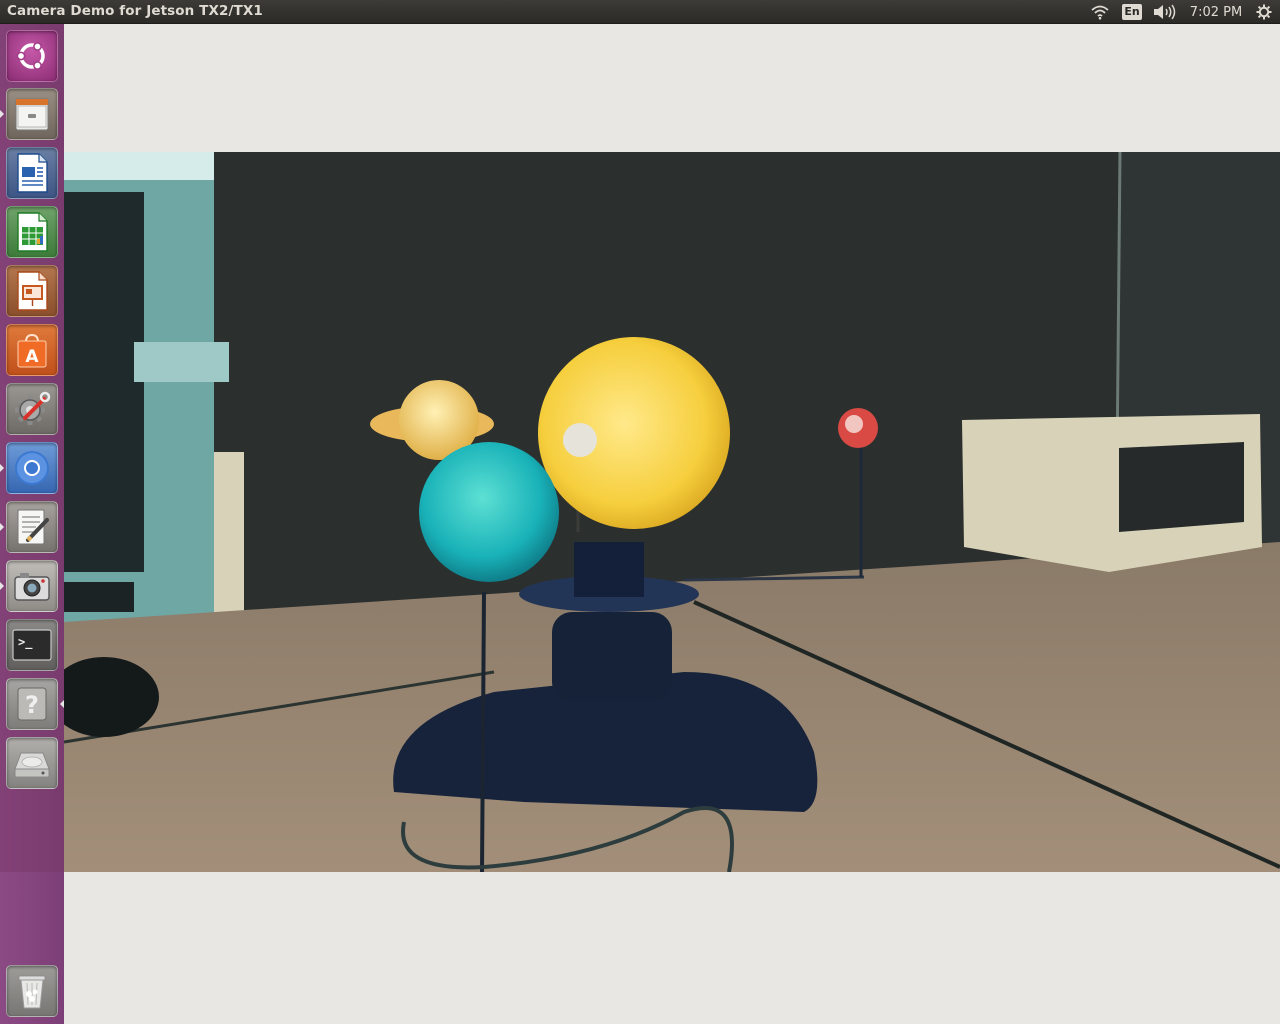 Image resolution: width=1280 pixels, height=1024 pixels. I want to click on impress-presentation-icon, so click(32, 291).